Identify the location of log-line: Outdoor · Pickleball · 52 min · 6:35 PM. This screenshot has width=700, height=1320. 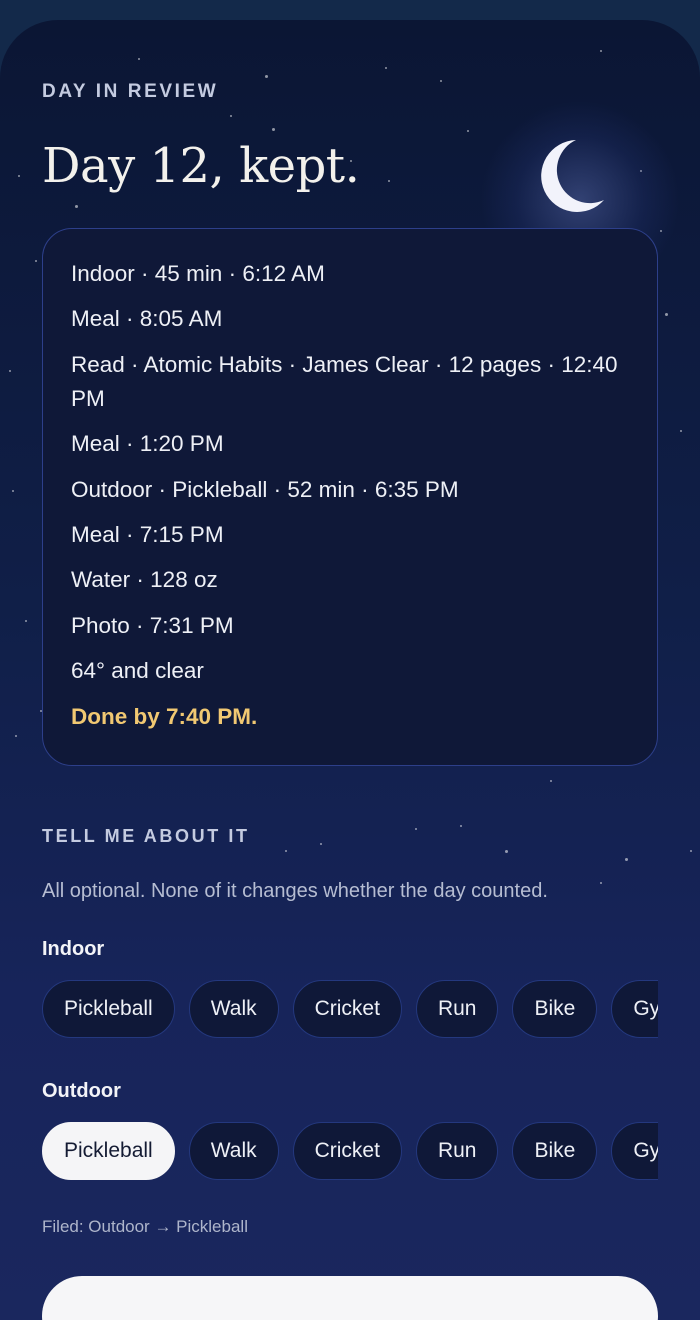
(265, 489).